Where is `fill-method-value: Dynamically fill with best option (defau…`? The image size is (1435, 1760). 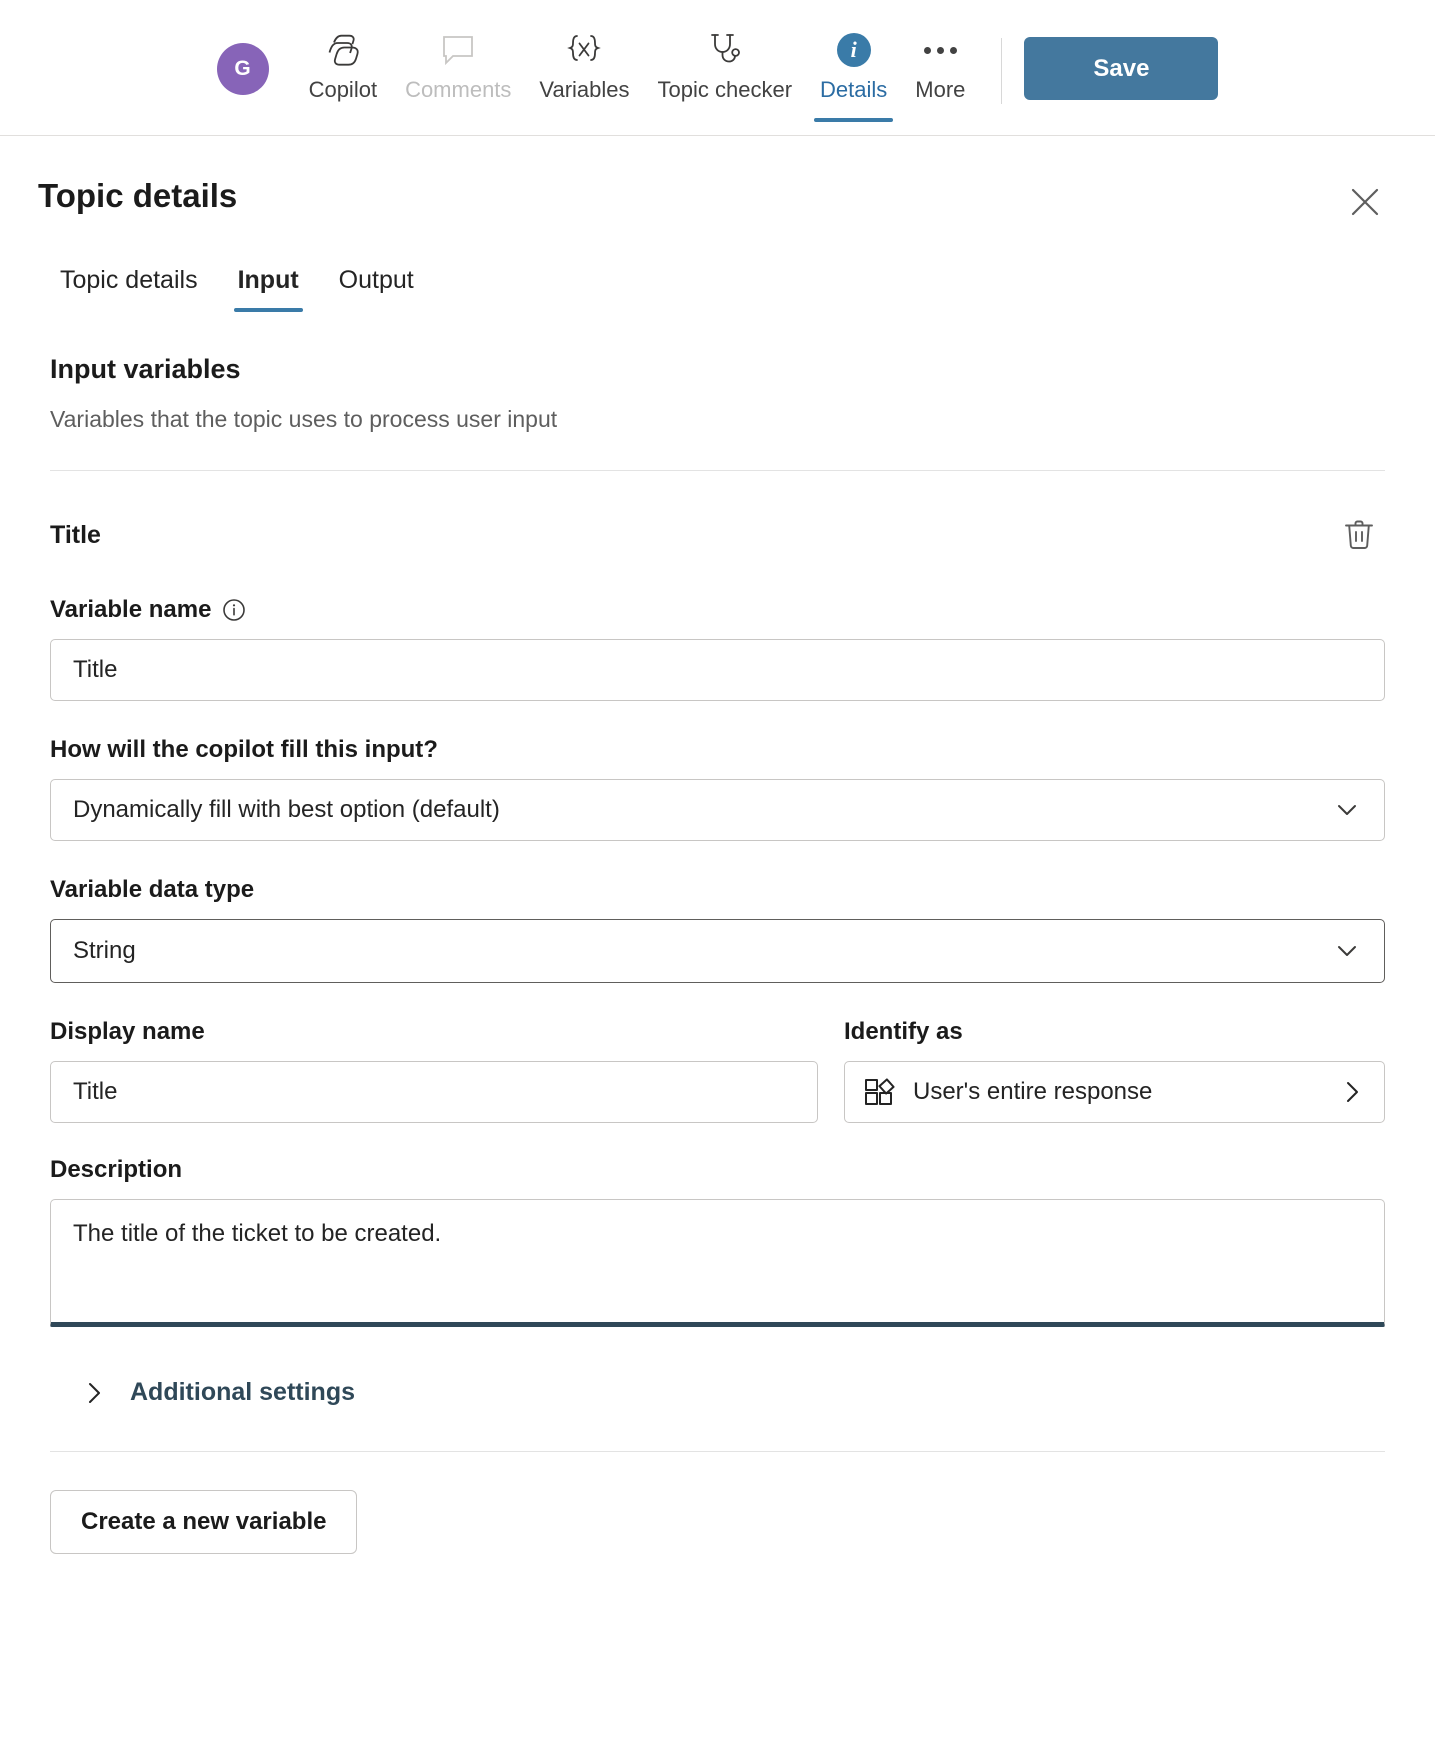 fill-method-value: Dynamically fill with best option (defau… is located at coordinates (286, 809).